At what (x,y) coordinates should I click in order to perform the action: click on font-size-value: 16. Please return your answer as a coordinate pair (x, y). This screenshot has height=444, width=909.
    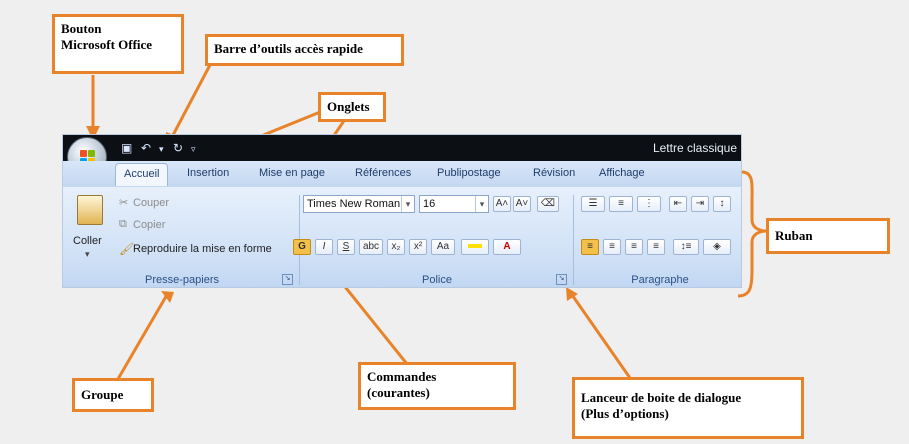
    Looking at the image, I should click on (429, 204).